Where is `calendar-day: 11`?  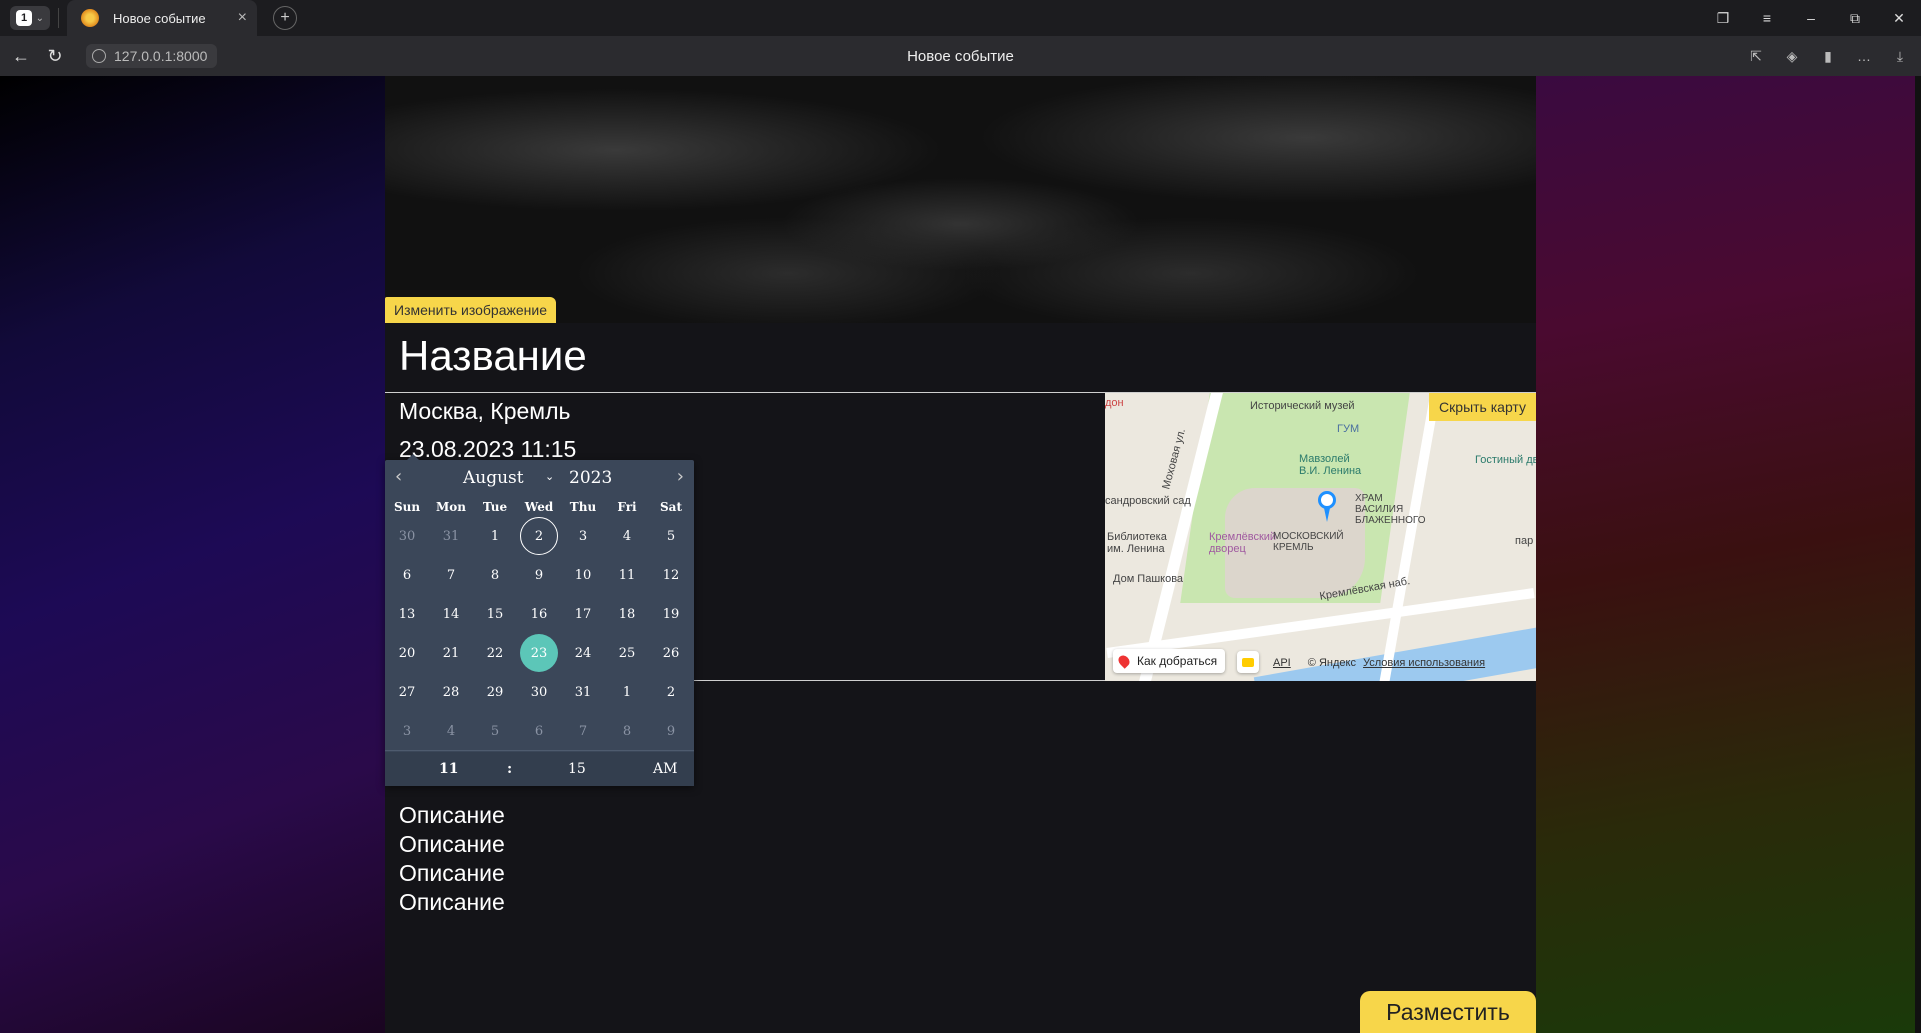 calendar-day: 11 is located at coordinates (627, 575).